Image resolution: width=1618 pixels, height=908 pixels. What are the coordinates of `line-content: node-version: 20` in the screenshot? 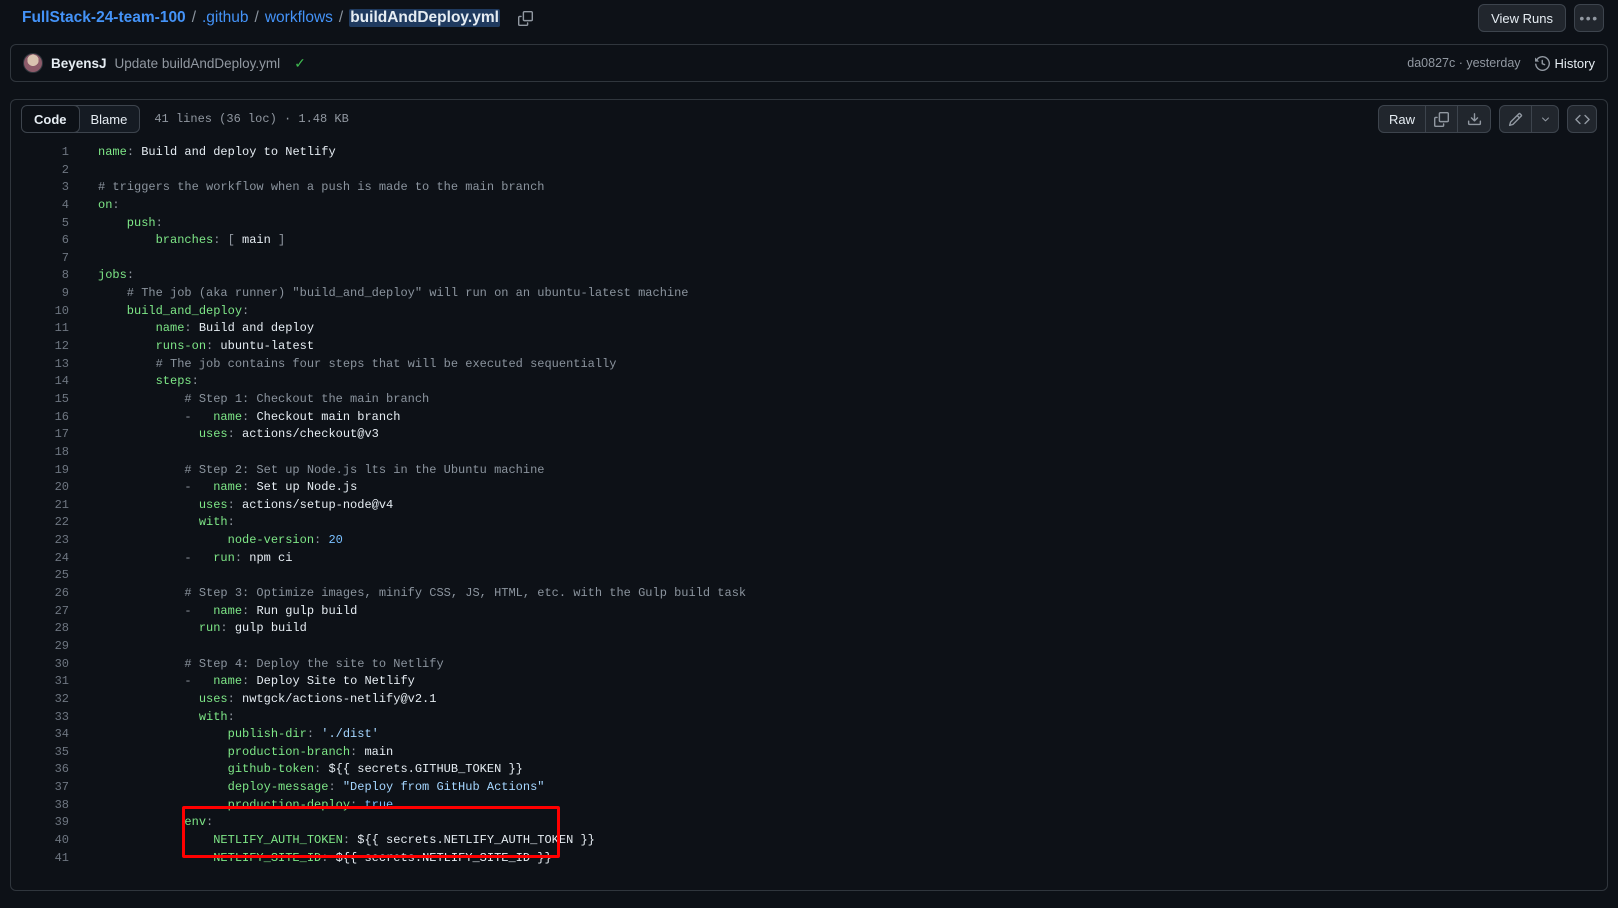 It's located at (206, 541).